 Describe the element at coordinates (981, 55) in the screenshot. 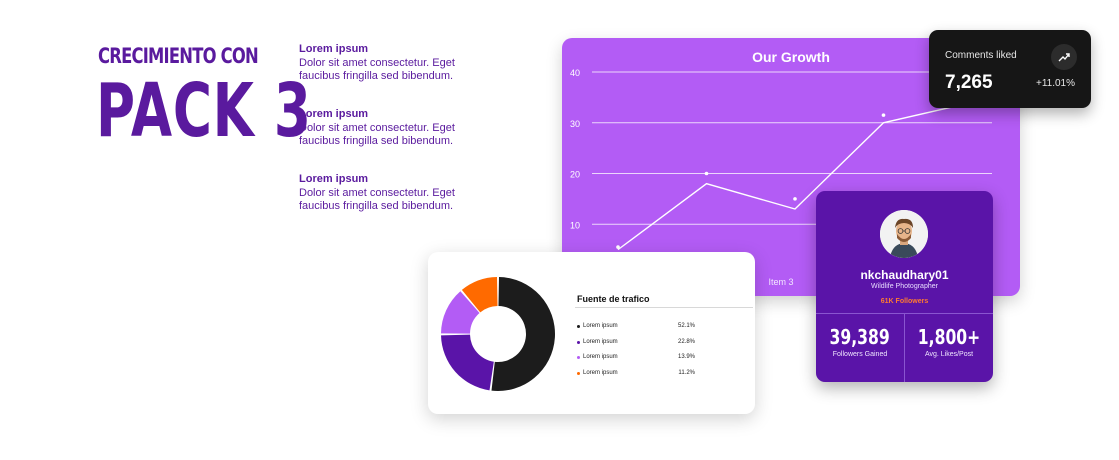

I see `comments-label: Comments liked` at that location.